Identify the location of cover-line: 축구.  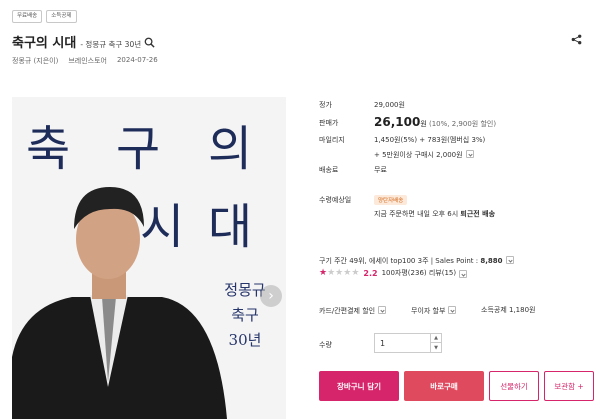
(245, 315).